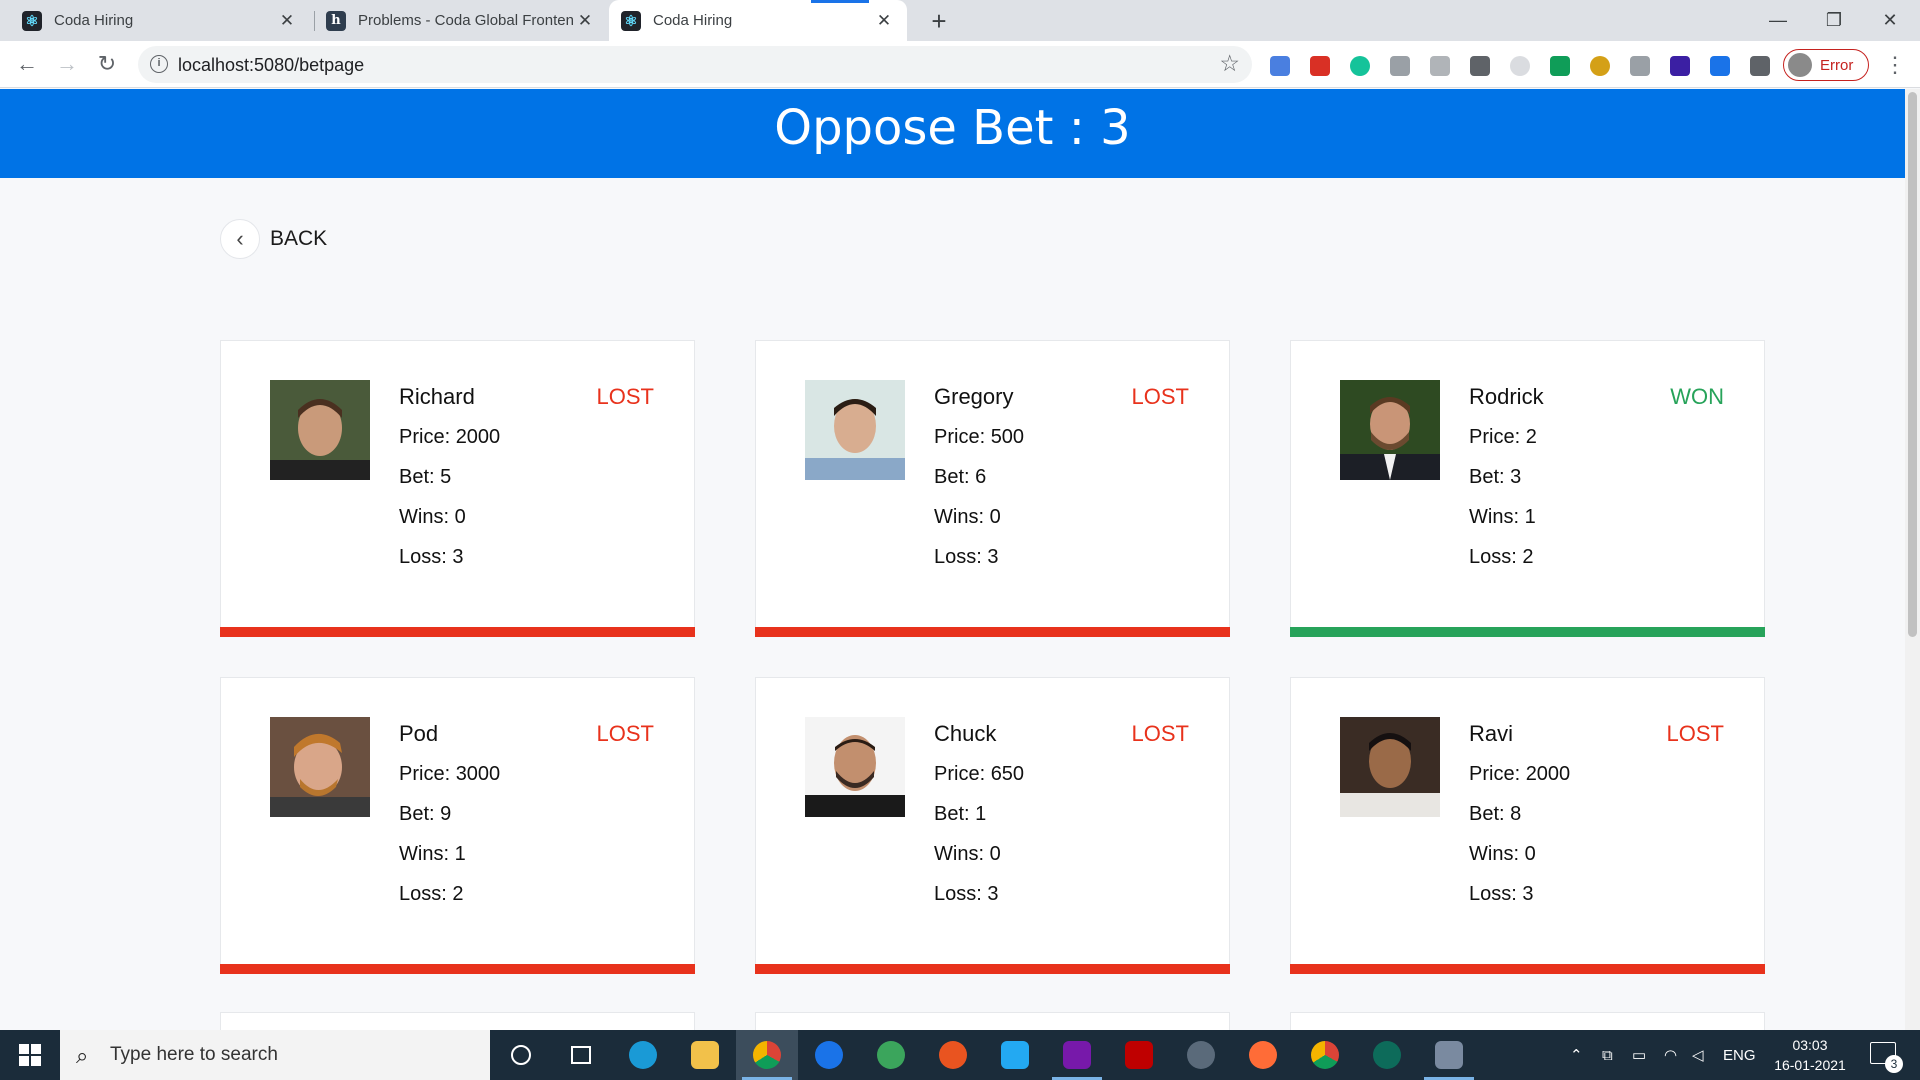 The height and width of the screenshot is (1080, 1920). Describe the element at coordinates (695, 64) in the screenshot. I see `address-bar: i localhost:5080/betpage ☆` at that location.